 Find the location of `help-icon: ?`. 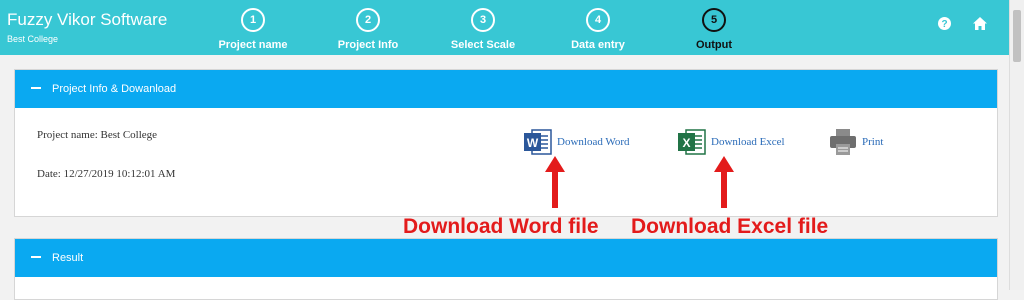

help-icon: ? is located at coordinates (944, 23).